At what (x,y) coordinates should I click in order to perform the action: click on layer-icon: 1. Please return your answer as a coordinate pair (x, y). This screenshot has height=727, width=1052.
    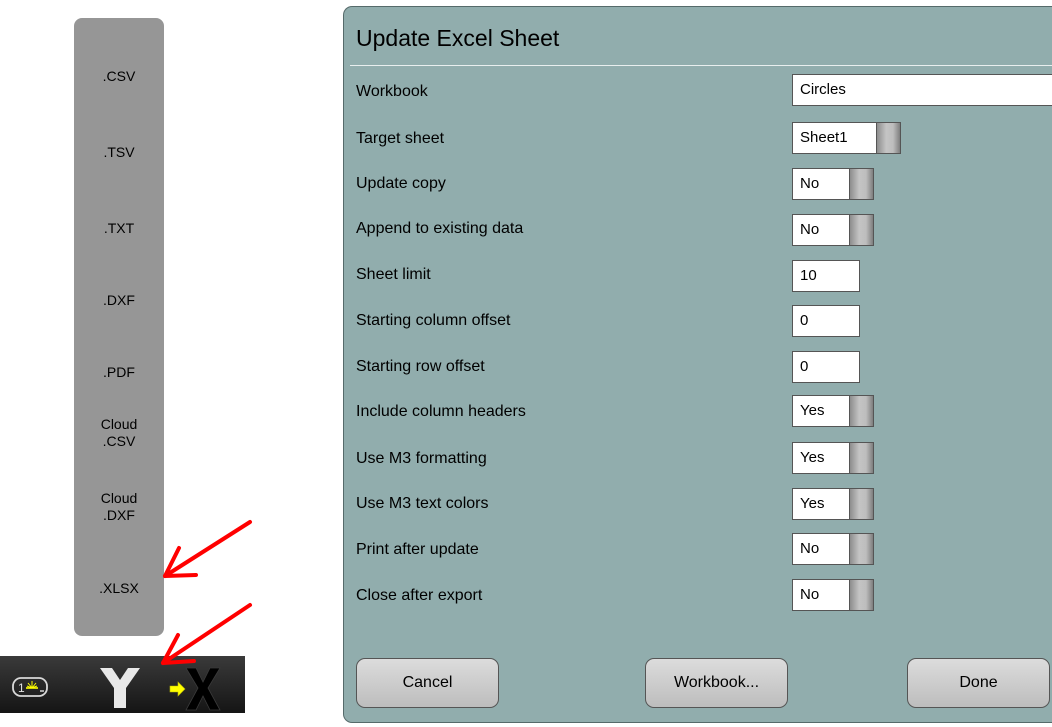
    Looking at the image, I should click on (30, 689).